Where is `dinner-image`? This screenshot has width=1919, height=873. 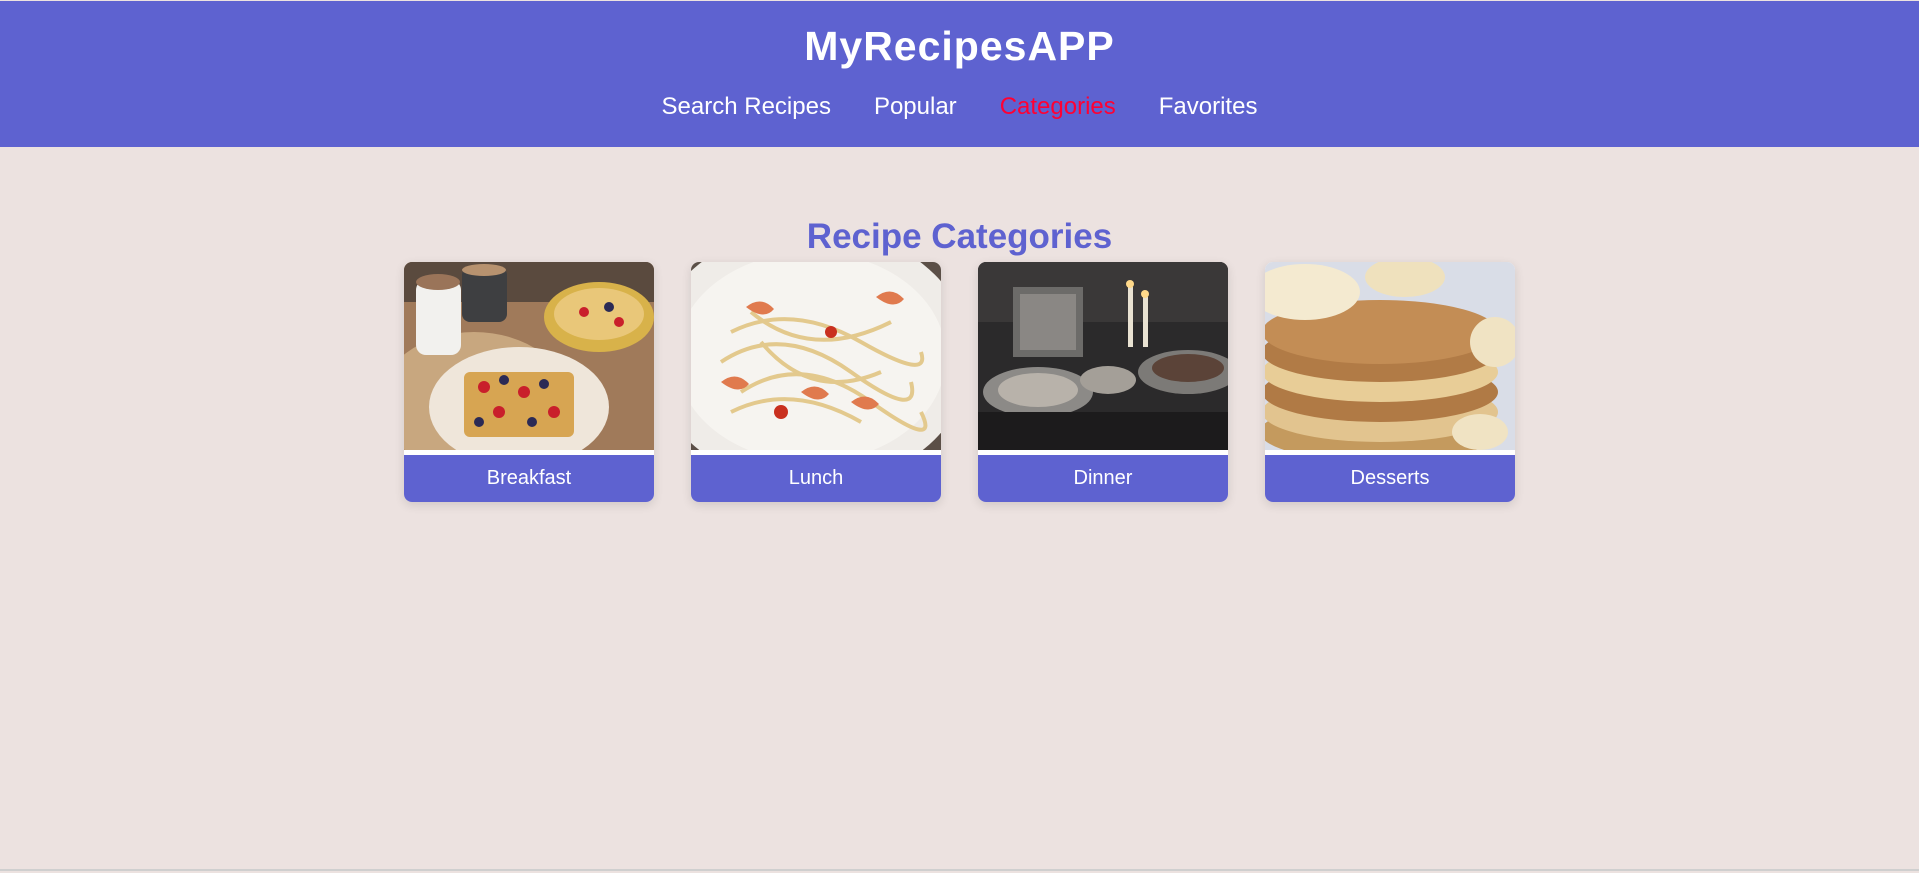
dinner-image is located at coordinates (1103, 356).